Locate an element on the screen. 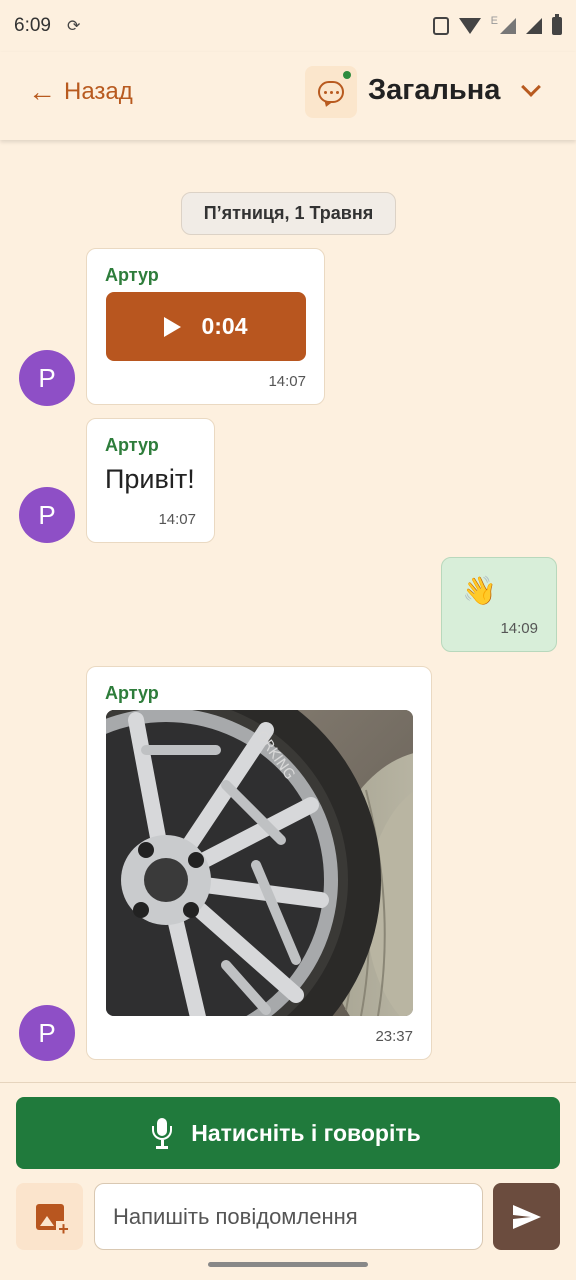 Image resolution: width=576 pixels, height=1280 pixels. sync-icon: ⟳ is located at coordinates (73, 26).